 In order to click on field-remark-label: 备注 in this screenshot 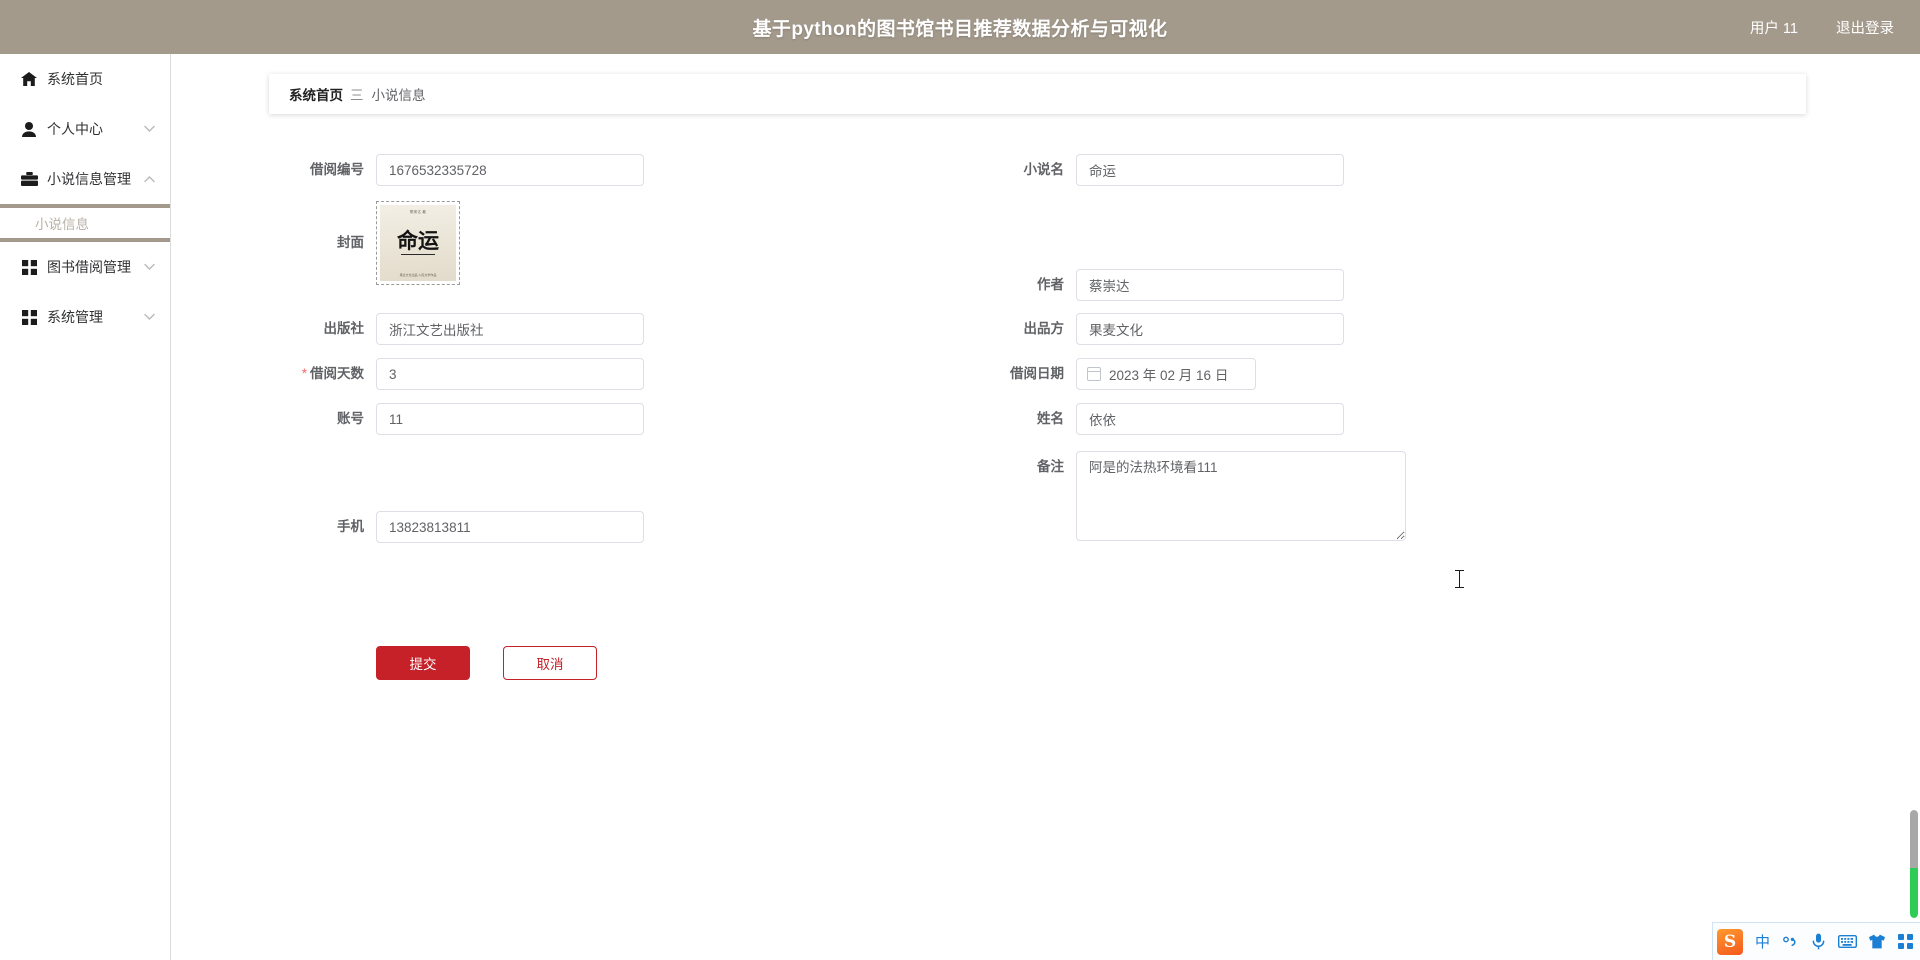, I will do `click(1050, 466)`.